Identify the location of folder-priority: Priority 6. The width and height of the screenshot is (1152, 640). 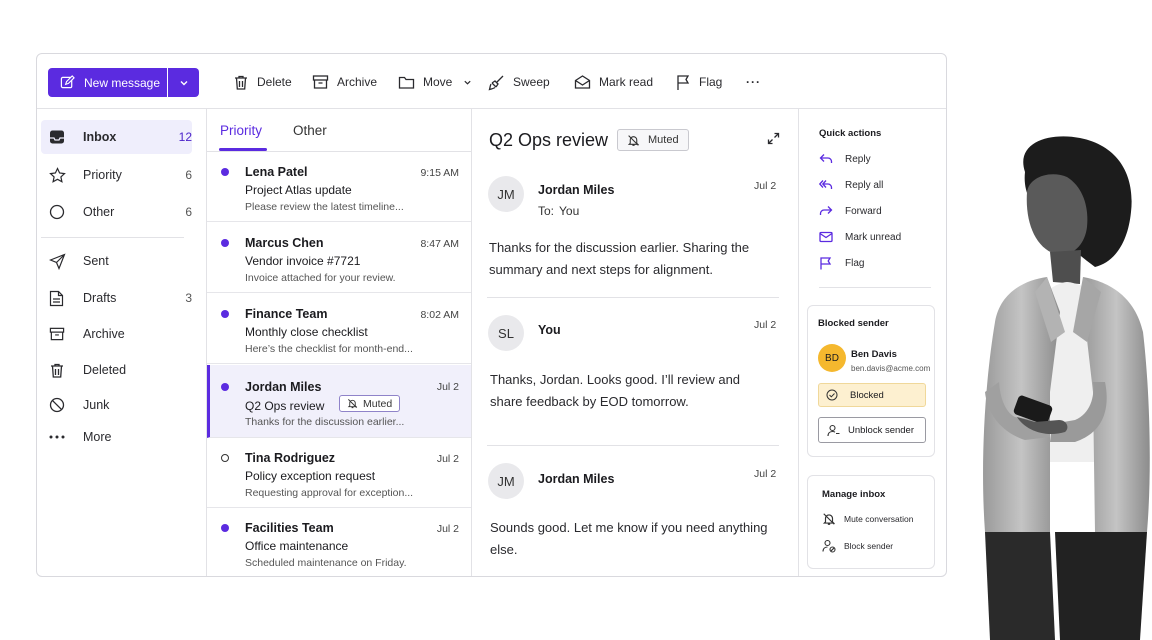
(116, 175).